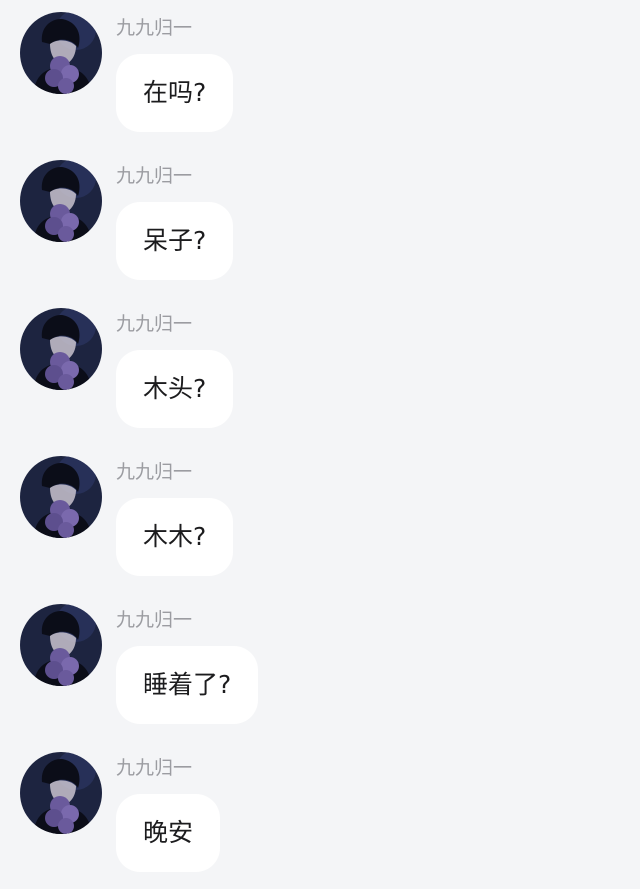  I want to click on message-bubble: 晚安, so click(168, 833).